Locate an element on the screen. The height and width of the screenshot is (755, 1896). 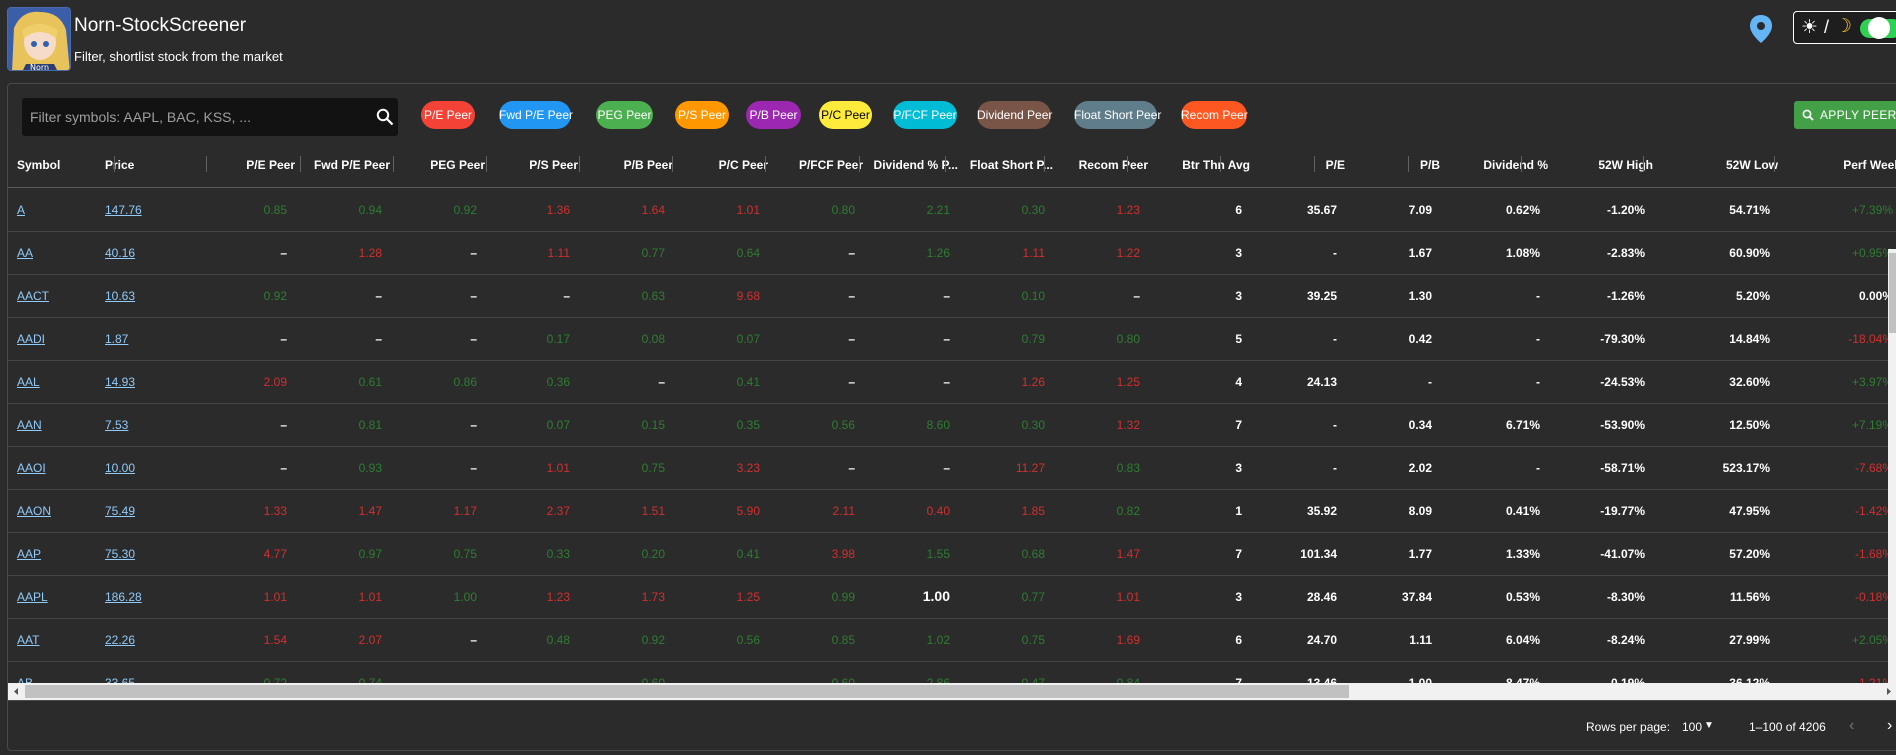
chip-fwd-p-e-peer: Fwd P/E Peer is located at coordinates (536, 115).